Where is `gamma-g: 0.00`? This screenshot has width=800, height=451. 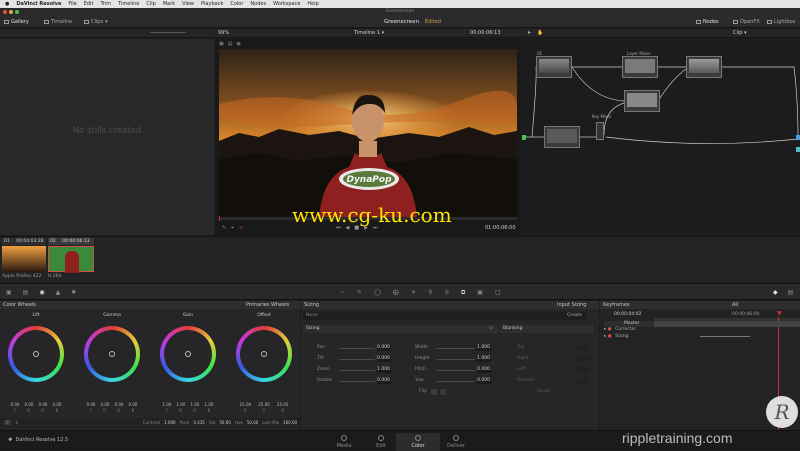 gamma-g: 0.00 is located at coordinates (119, 404).